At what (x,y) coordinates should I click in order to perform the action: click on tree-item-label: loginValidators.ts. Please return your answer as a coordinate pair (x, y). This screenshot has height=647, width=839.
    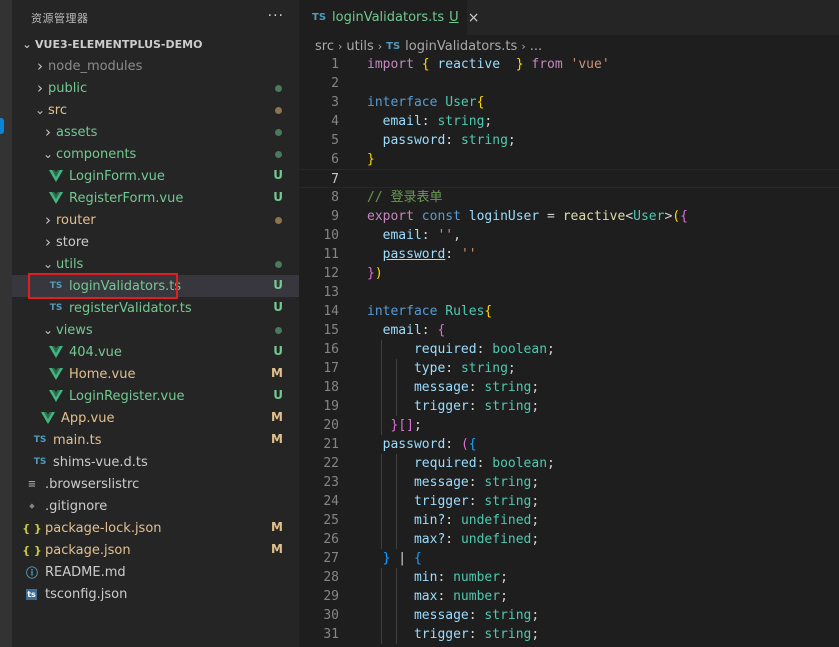
    Looking at the image, I should click on (125, 286).